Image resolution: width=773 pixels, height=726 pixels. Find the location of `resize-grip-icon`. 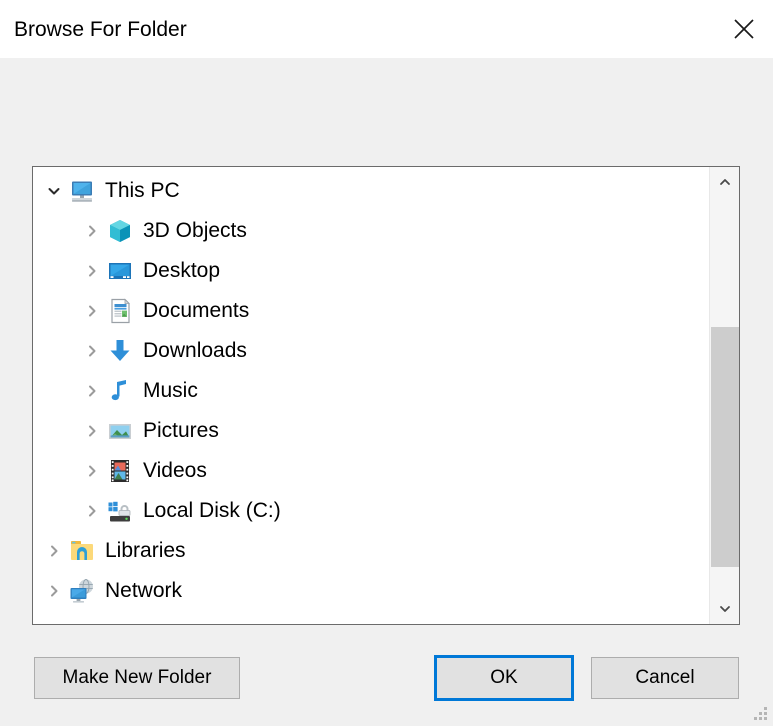

resize-grip-icon is located at coordinates (760, 713).